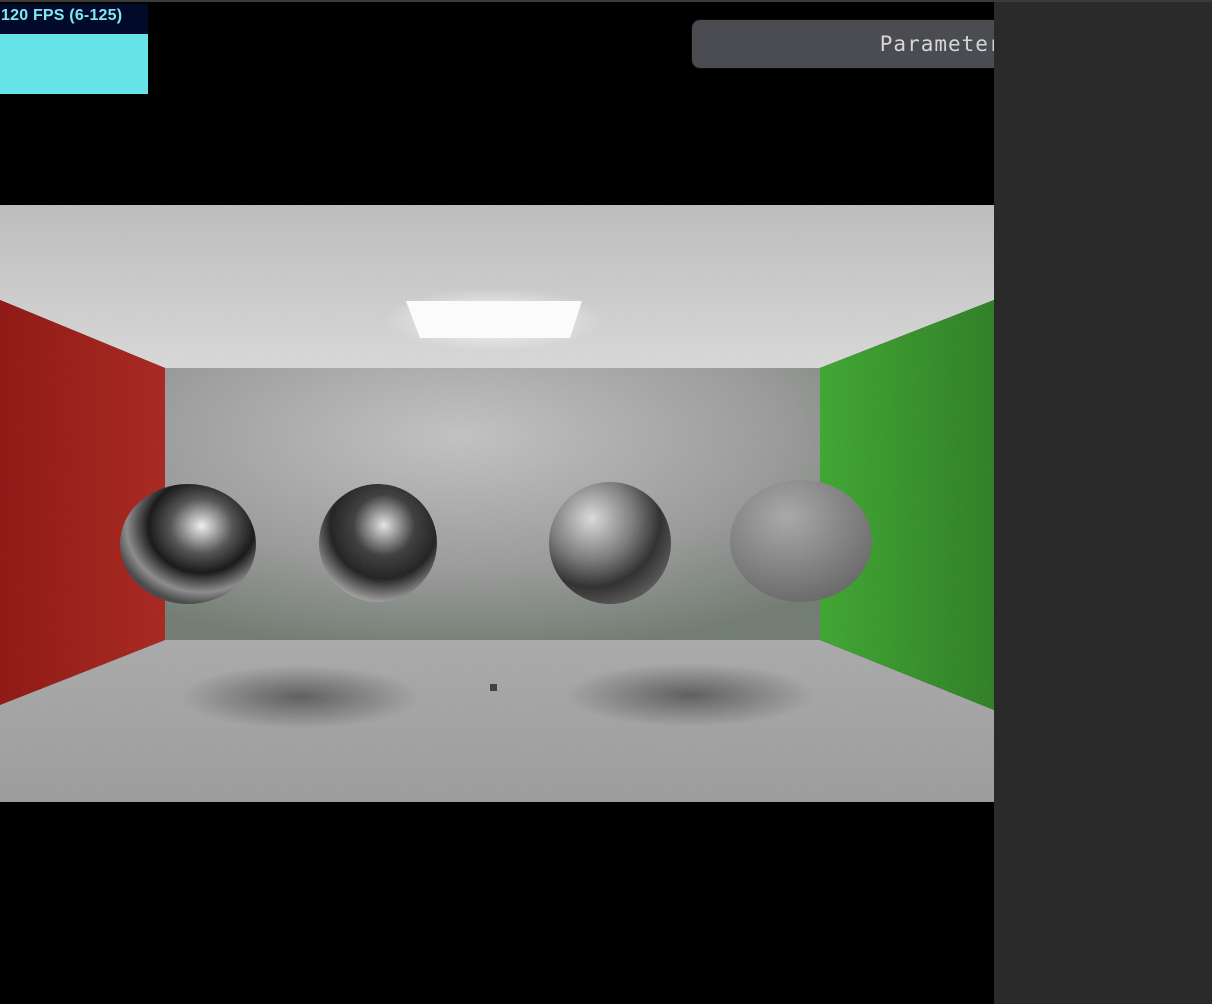 The image size is (1212, 1004). I want to click on parameters-panel: Parameters, so click(843, 44).